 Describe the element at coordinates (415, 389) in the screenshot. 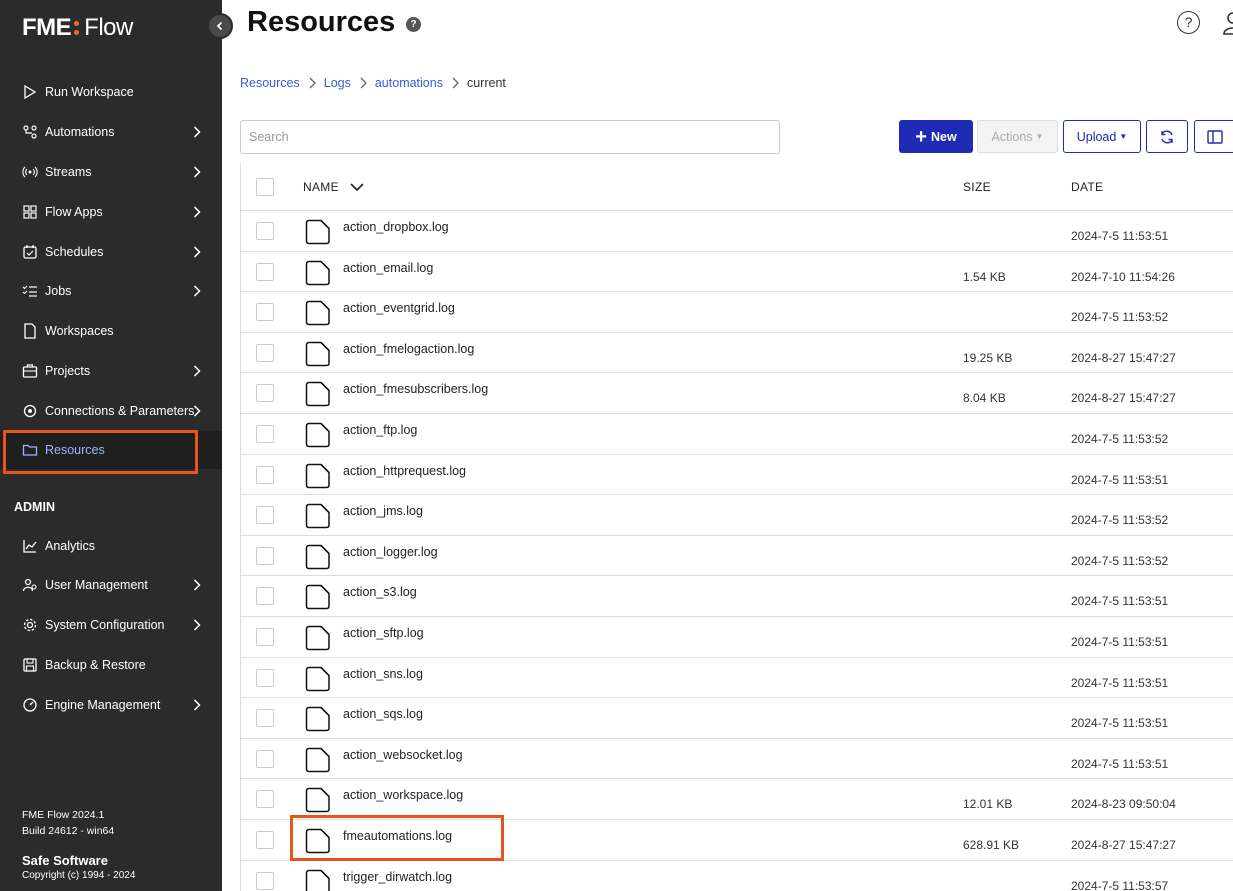

I see `file-name-link: action_fmesubscribers.log` at that location.